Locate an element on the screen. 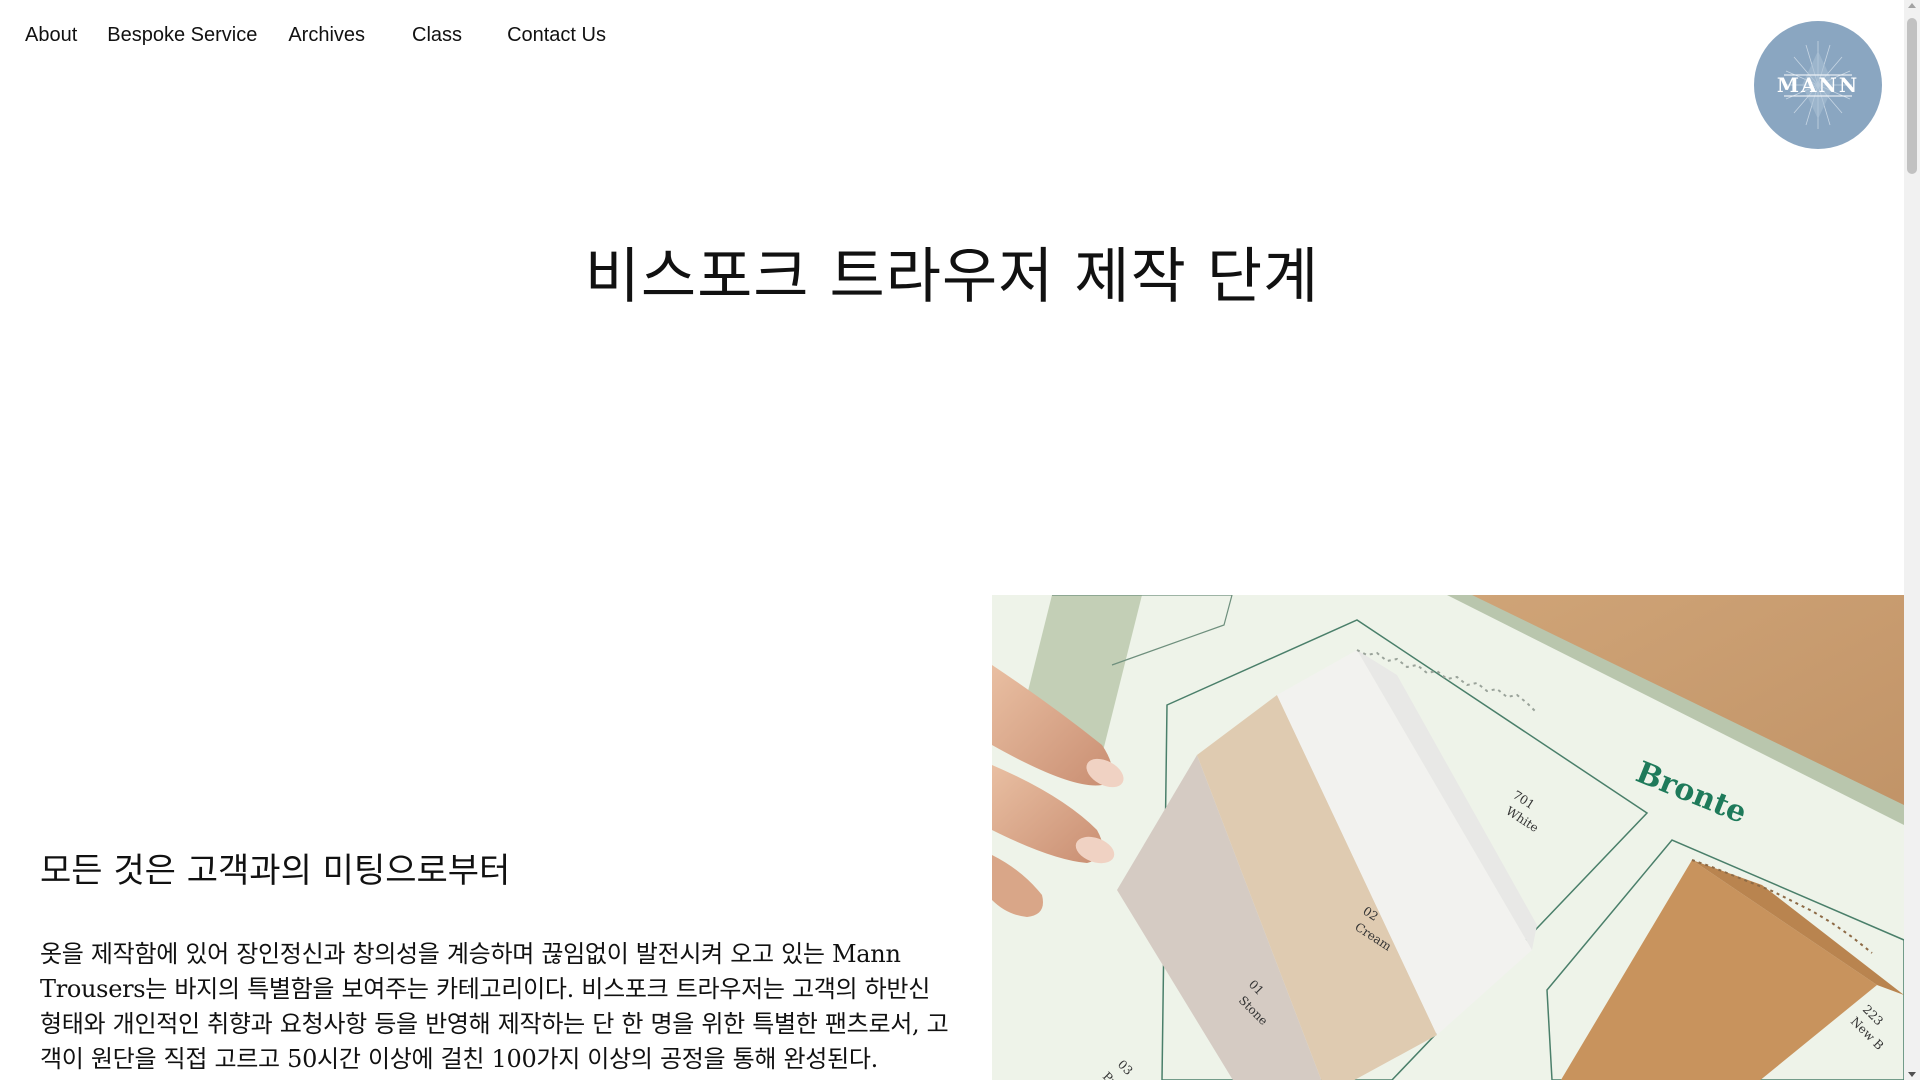 Image resolution: width=1920 pixels, height=1080 pixels. nav-item-about: About is located at coordinates (51, 35).